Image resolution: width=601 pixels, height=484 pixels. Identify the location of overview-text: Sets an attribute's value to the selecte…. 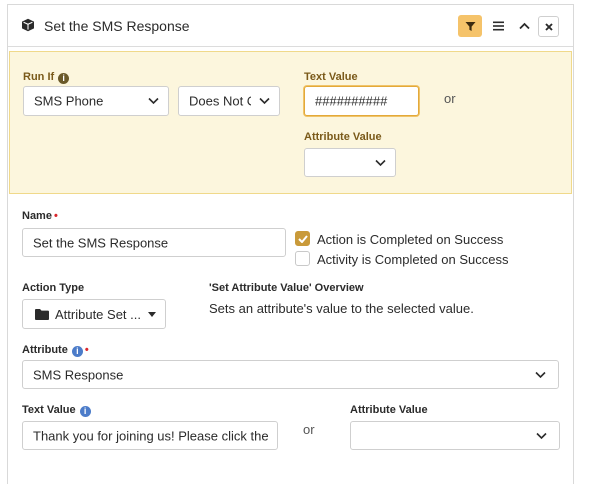
(341, 308).